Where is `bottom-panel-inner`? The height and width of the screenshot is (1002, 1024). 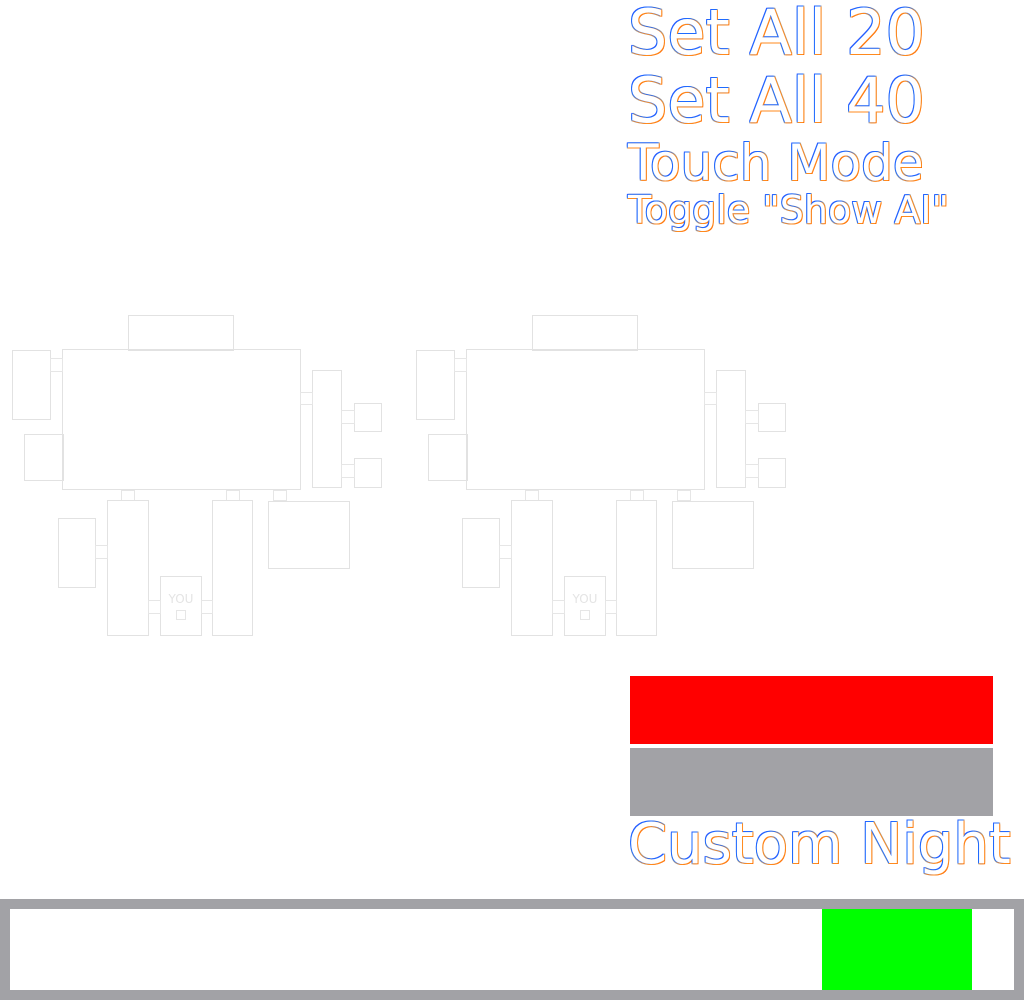
bottom-panel-inner is located at coordinates (512, 949).